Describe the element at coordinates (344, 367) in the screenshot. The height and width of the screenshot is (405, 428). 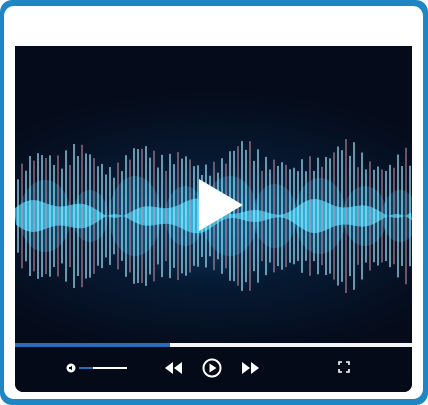
I see `fullscreen-icon` at that location.